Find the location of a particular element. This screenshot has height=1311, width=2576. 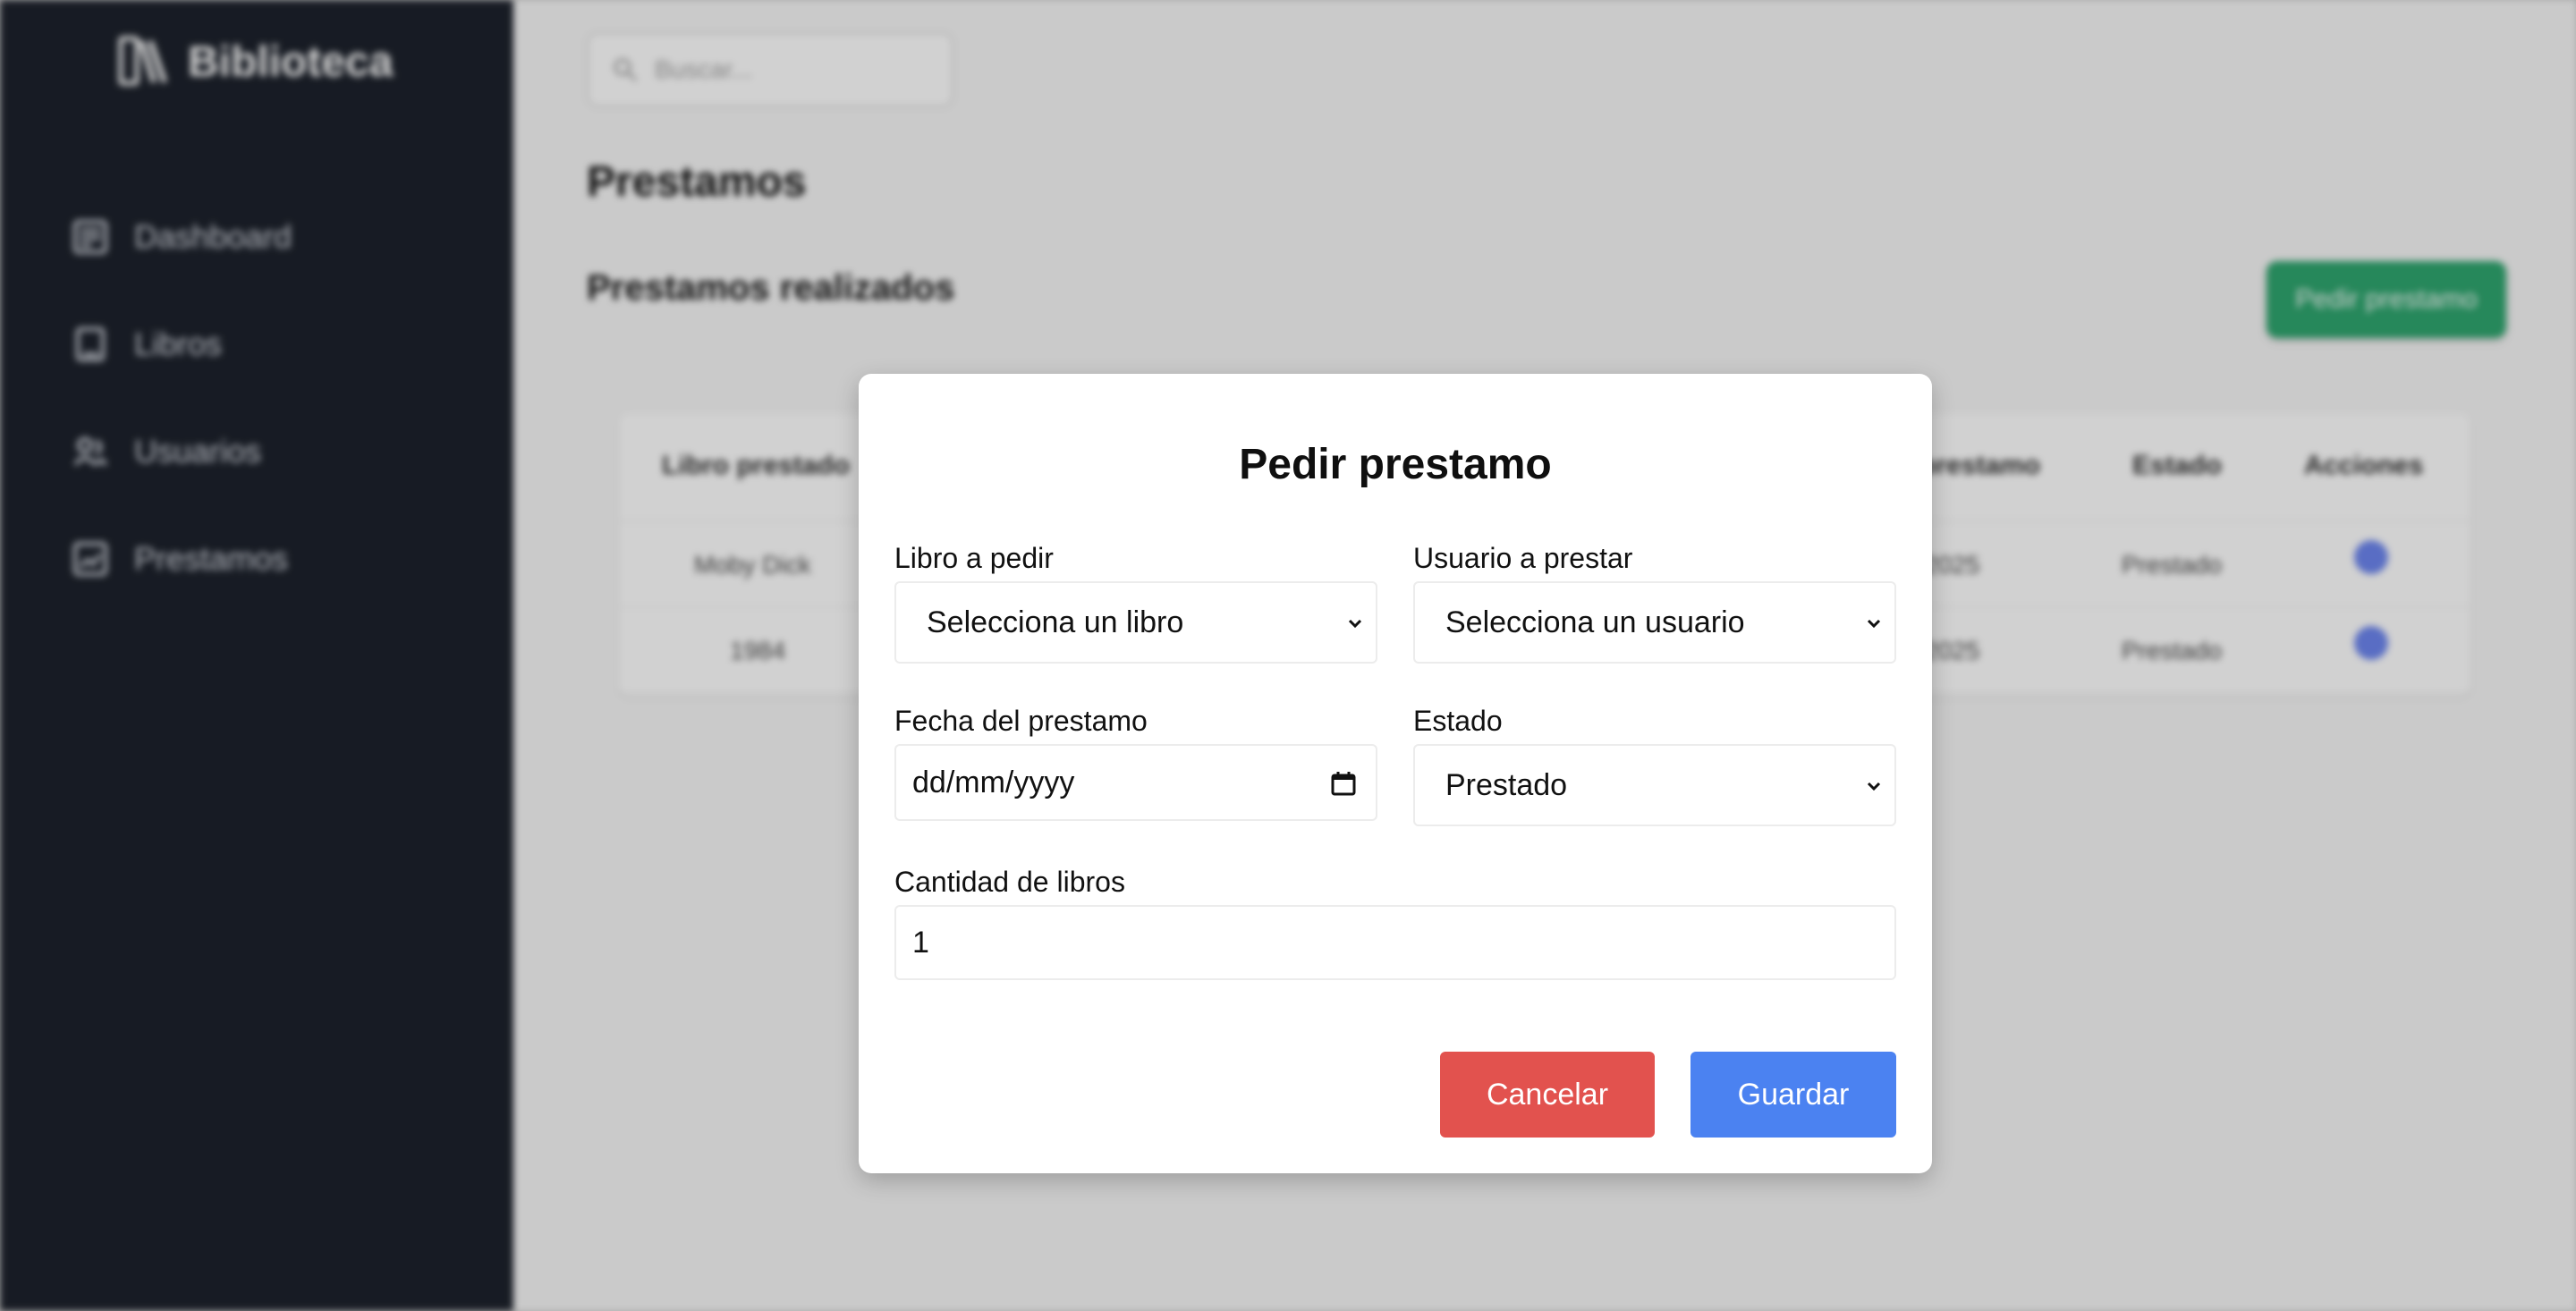

book-select-value: Selecciona un libro is located at coordinates (1055, 622).